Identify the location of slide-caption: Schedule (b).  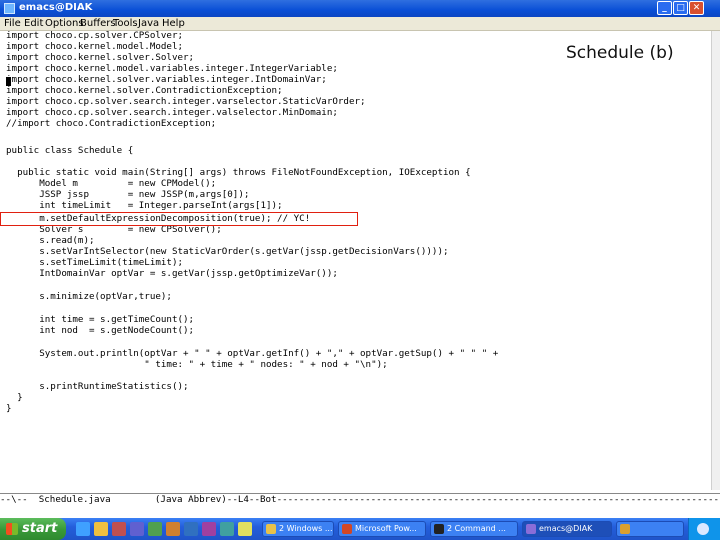
(620, 53).